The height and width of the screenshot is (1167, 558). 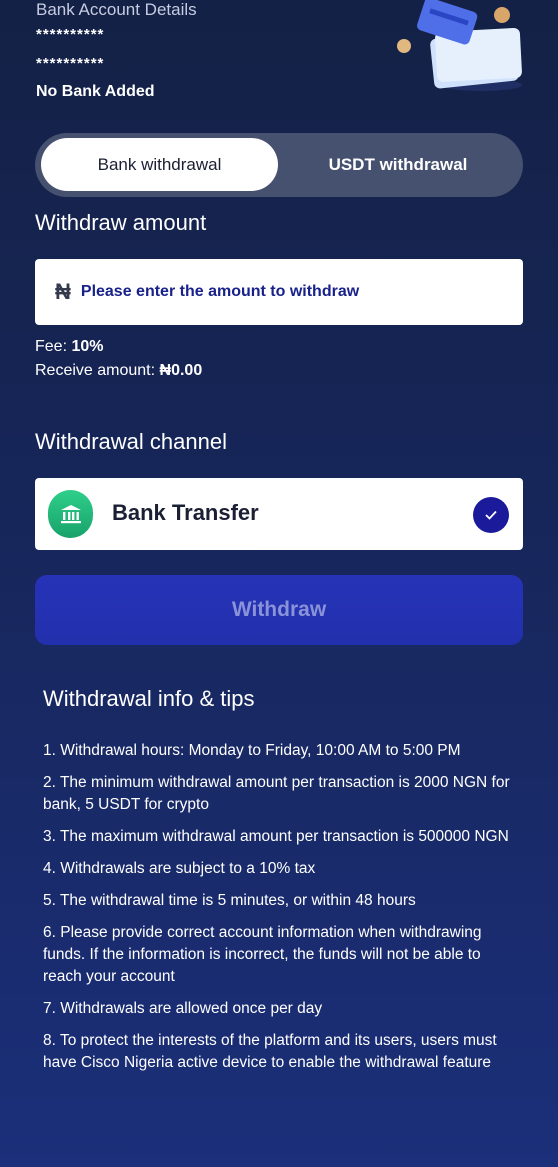 What do you see at coordinates (53, 346) in the screenshot?
I see `fee-label: Fee:` at bounding box center [53, 346].